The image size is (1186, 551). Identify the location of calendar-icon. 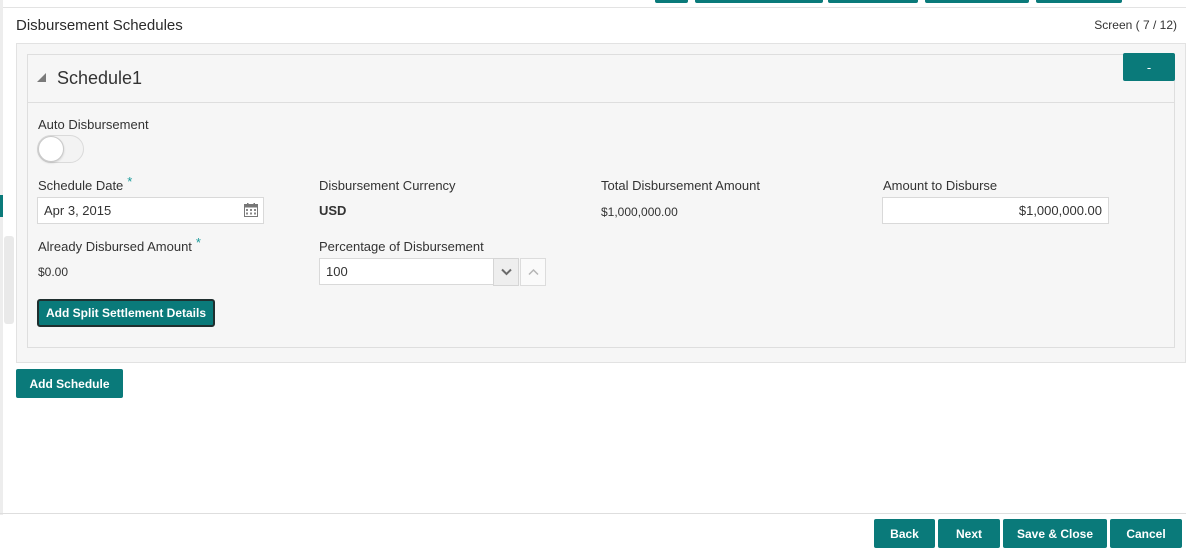
(251, 210).